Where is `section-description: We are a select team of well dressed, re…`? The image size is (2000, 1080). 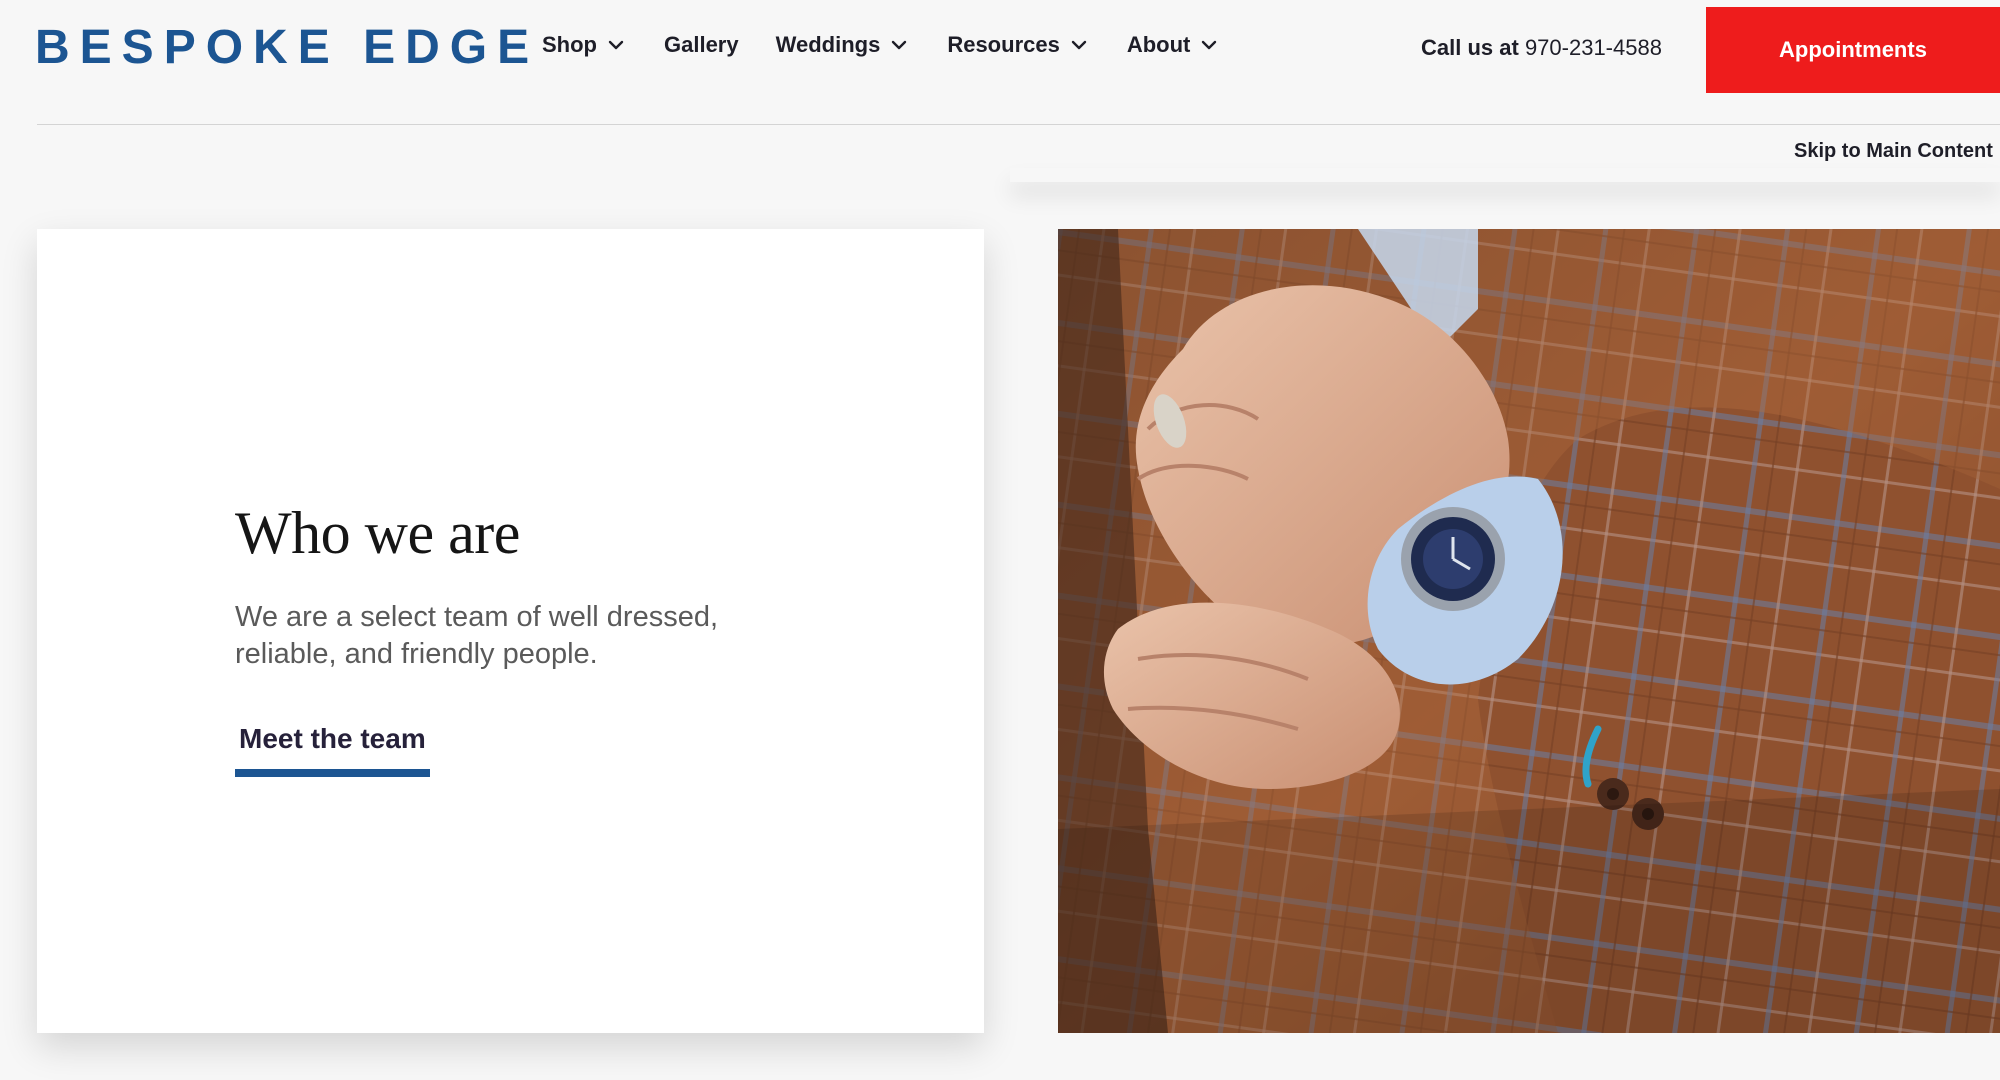
section-description: We are a select team of well dressed, re… is located at coordinates (477, 635).